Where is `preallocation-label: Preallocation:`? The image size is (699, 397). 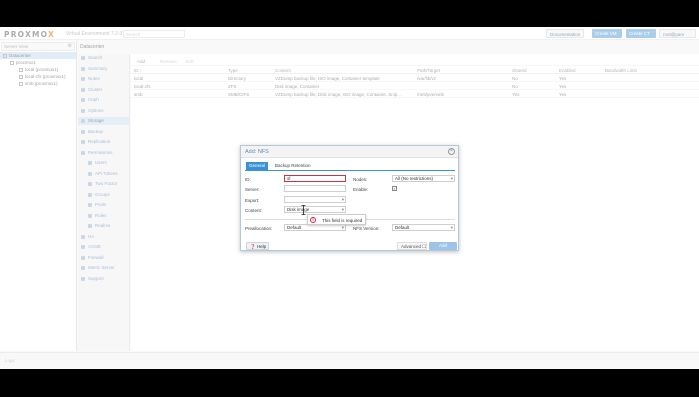 preallocation-label: Preallocation: is located at coordinates (259, 228).